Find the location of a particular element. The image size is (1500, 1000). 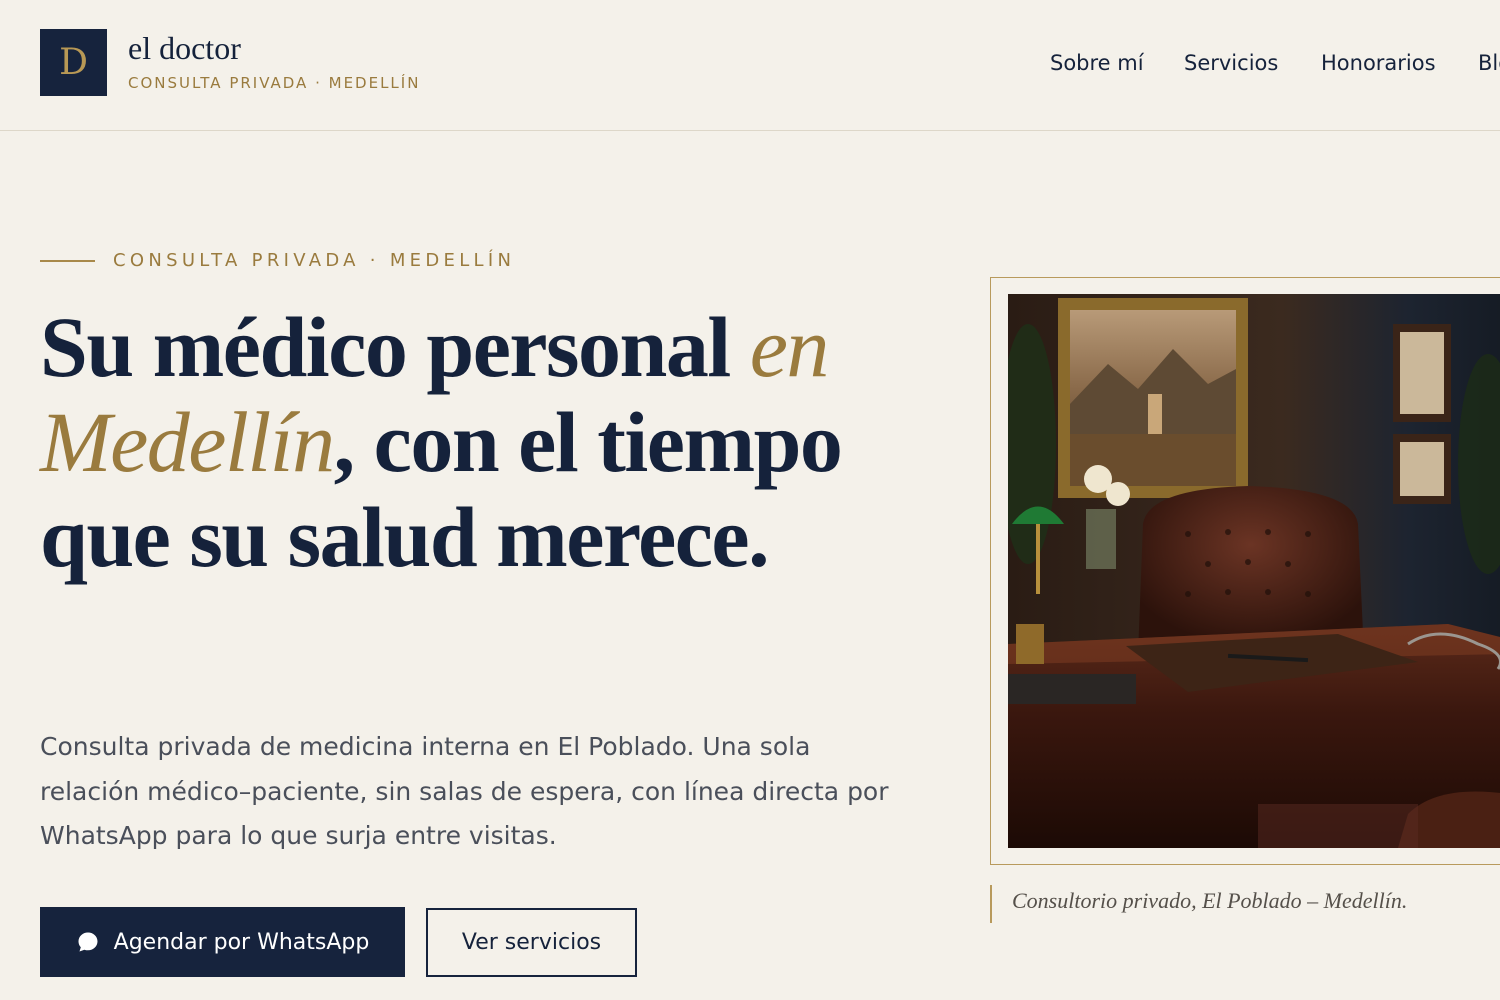

main-nav: Sobre mí Servicios Honorarios Blog is located at coordinates (1275, 66).